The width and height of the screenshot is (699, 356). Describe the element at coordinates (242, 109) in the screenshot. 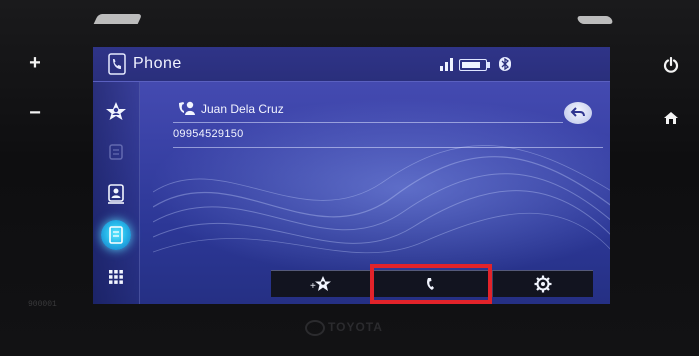

I see `contact-name: Juan Dela Cruz` at that location.